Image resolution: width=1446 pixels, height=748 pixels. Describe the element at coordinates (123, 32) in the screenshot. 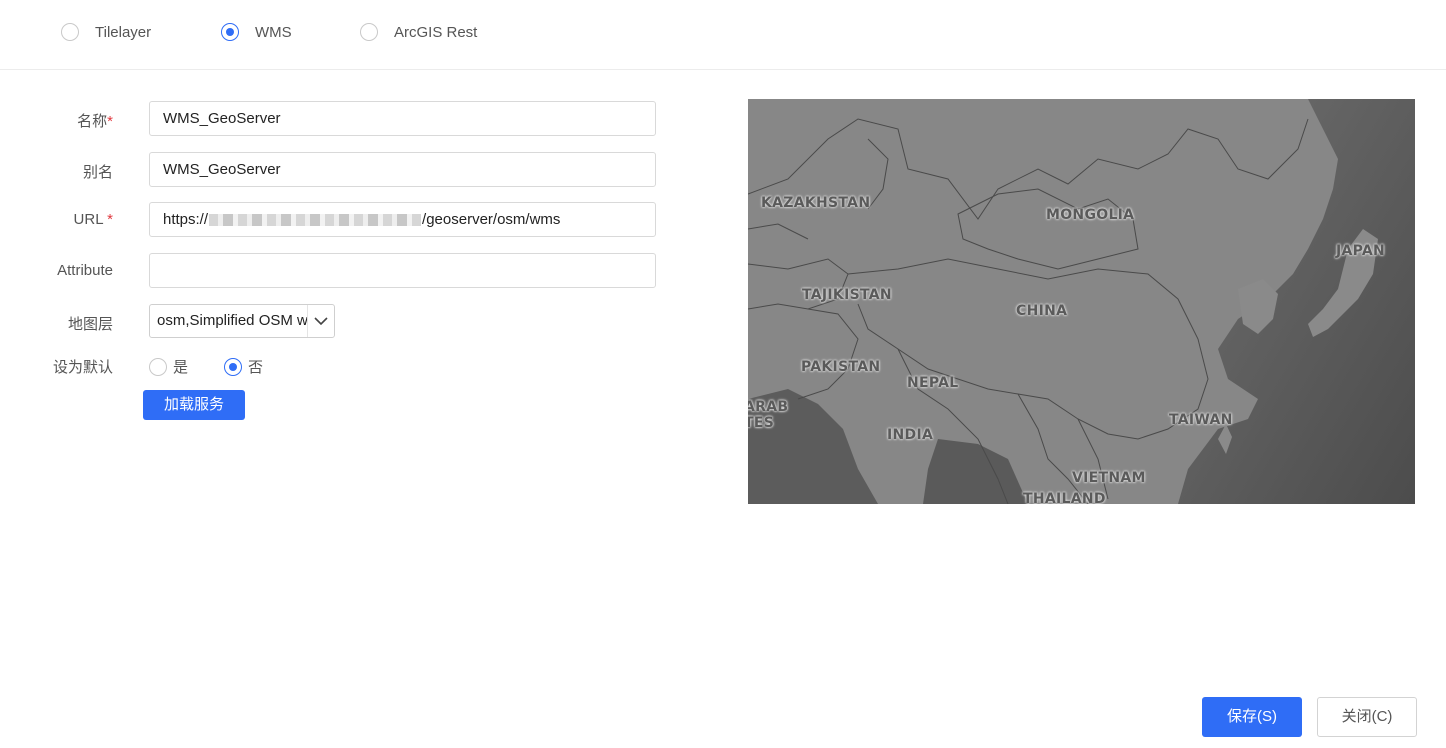

I see `radio-tilelayer-label: Tilelayer` at that location.